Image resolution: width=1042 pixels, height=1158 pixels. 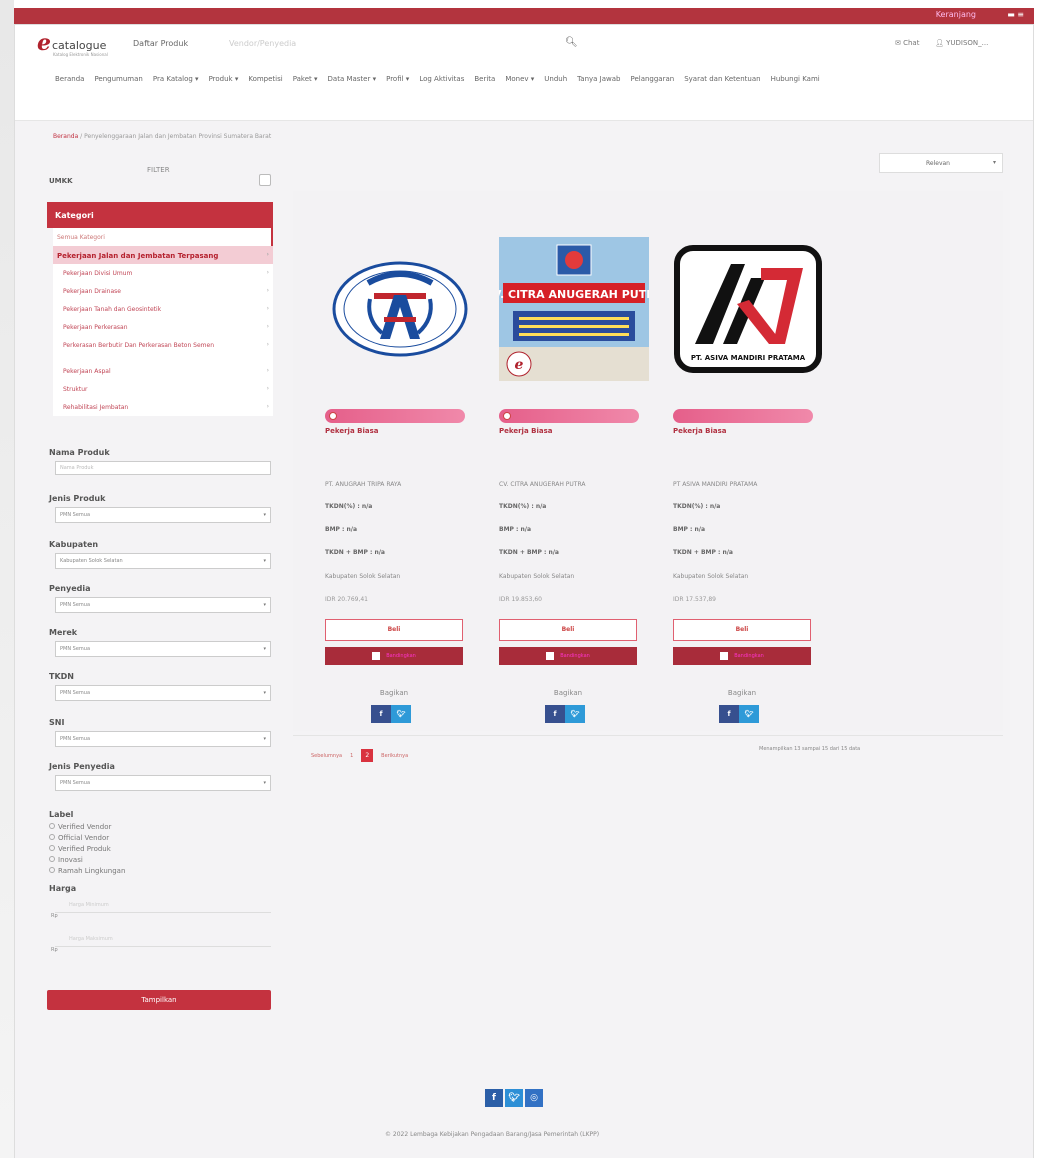 What do you see at coordinates (326, 756) in the screenshot?
I see `prev-page-link: Sebelumnya` at bounding box center [326, 756].